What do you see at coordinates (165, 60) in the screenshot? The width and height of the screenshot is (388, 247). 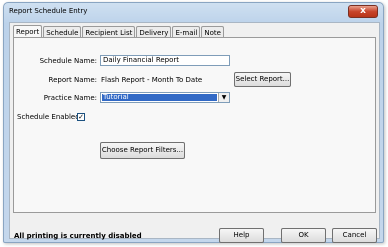 I see `schedule-name-input: Daily Financial Report` at bounding box center [165, 60].